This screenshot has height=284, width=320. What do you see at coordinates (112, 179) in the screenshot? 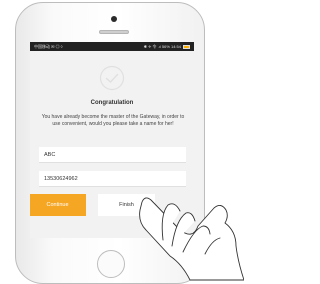
I see `phone-number-field: 13530624962` at bounding box center [112, 179].